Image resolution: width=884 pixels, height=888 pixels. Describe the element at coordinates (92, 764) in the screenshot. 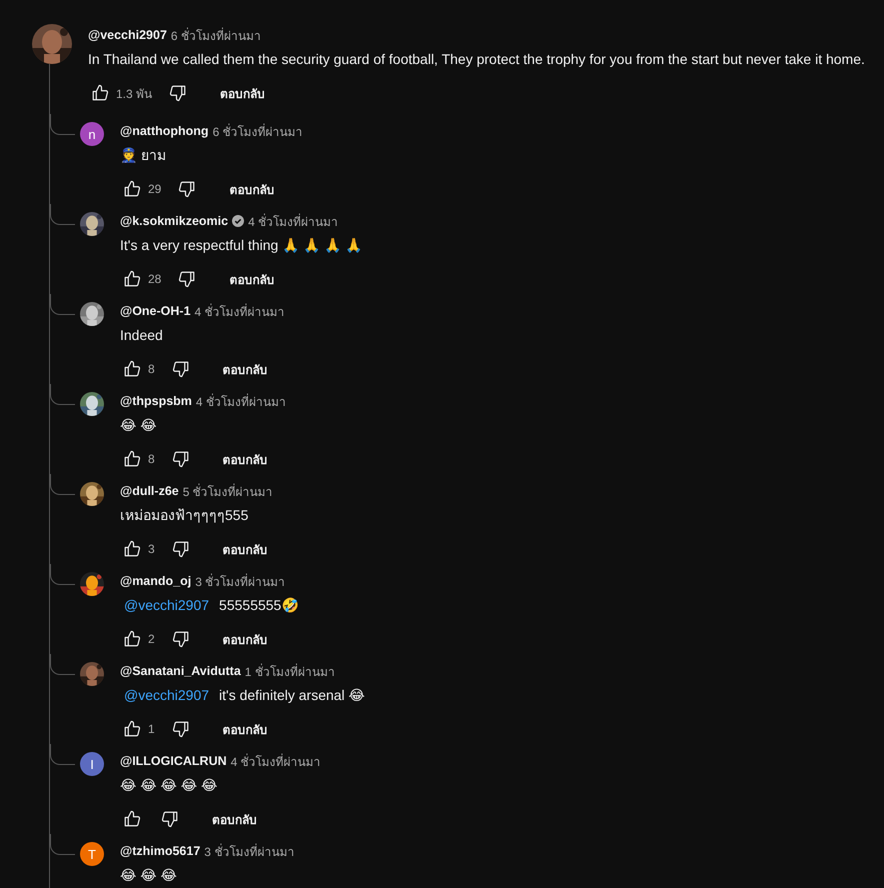

I see `avatar: I` at that location.